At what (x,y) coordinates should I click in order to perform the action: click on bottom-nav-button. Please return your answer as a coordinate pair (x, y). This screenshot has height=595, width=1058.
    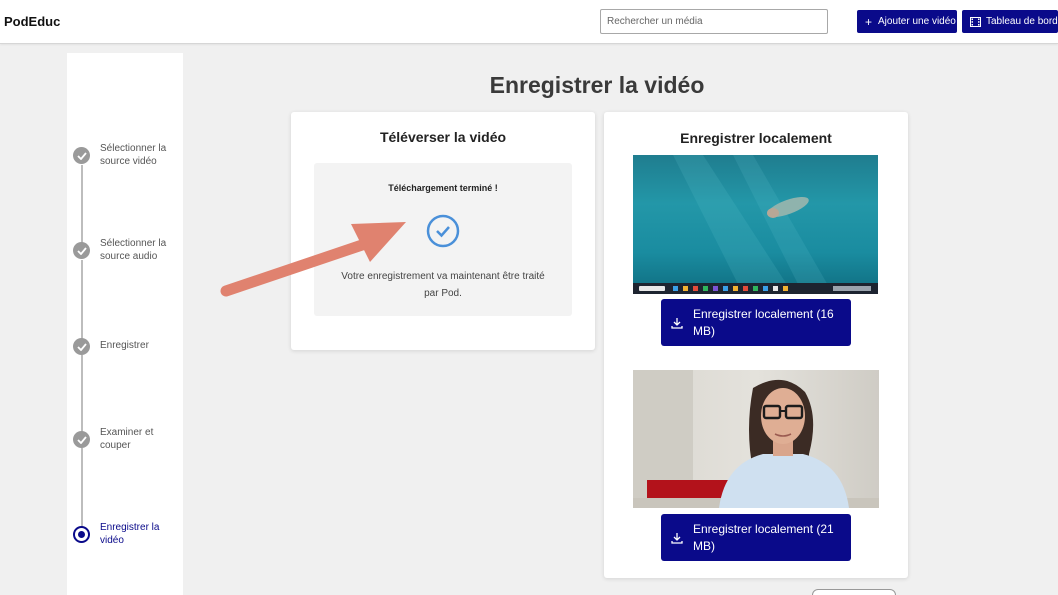
    Looking at the image, I should click on (854, 592).